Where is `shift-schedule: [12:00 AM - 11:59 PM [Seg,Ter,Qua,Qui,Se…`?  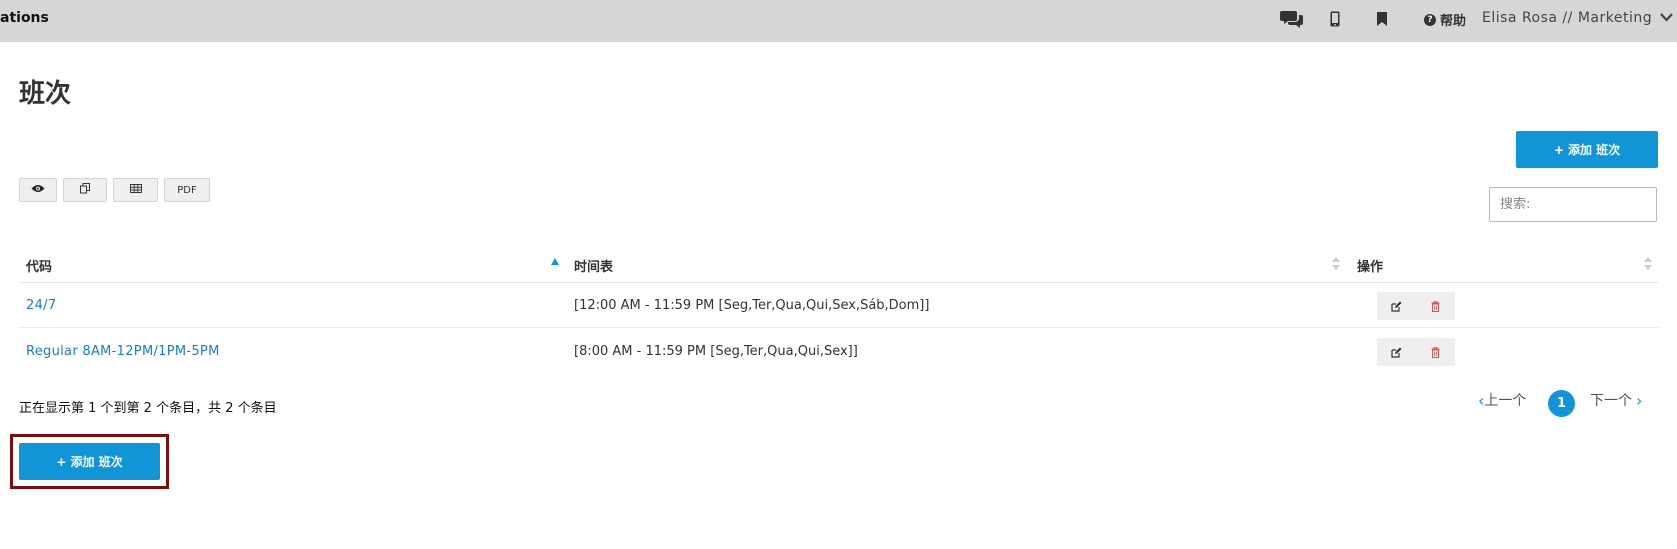
shift-schedule: [12:00 AM - 11:59 PM [Seg,Ter,Qua,Qui,Se… is located at coordinates (752, 305).